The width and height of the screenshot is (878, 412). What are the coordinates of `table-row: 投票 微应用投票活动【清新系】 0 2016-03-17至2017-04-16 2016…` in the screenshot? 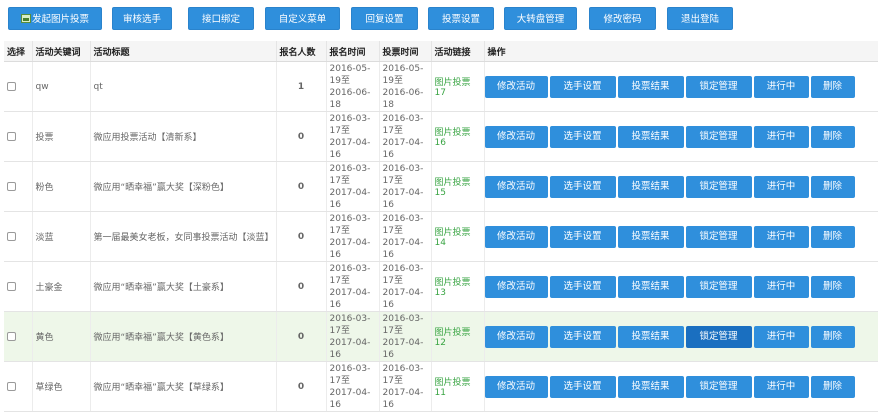 It's located at (441, 136).